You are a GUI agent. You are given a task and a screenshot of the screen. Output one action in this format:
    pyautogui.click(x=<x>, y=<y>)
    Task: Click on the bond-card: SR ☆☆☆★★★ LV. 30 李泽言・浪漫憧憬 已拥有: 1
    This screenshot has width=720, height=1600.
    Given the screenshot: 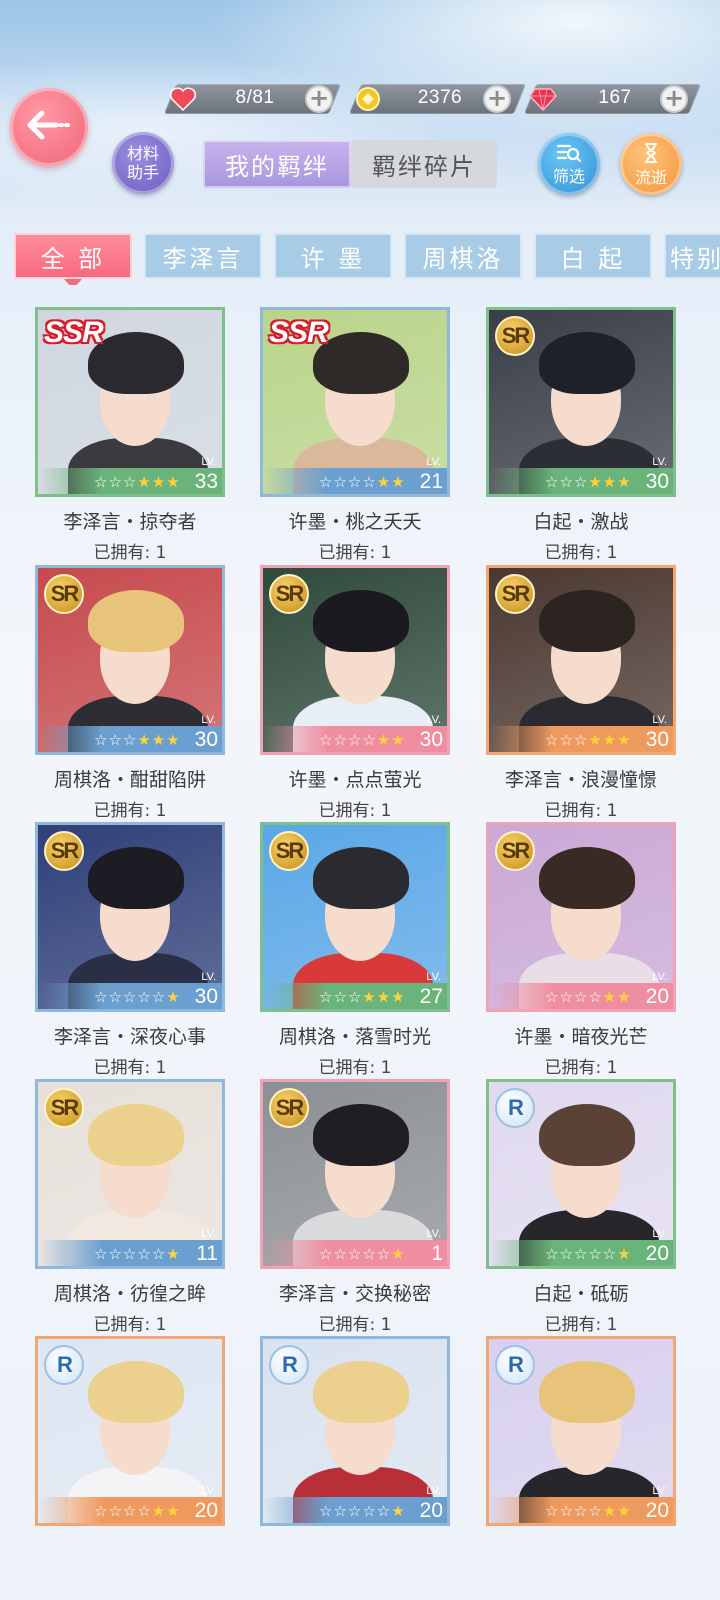 What is the action you would take?
    pyautogui.click(x=581, y=693)
    